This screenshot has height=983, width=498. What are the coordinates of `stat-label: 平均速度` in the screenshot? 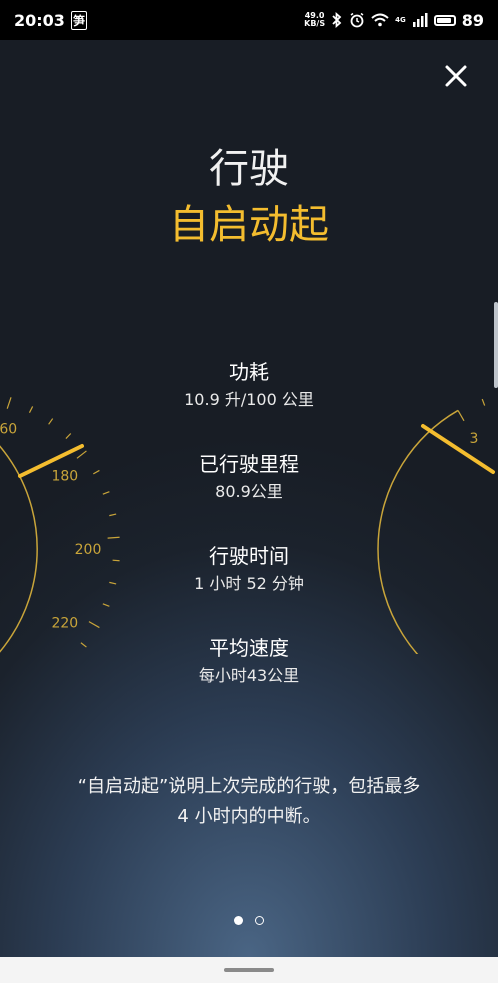 It's located at (249, 648).